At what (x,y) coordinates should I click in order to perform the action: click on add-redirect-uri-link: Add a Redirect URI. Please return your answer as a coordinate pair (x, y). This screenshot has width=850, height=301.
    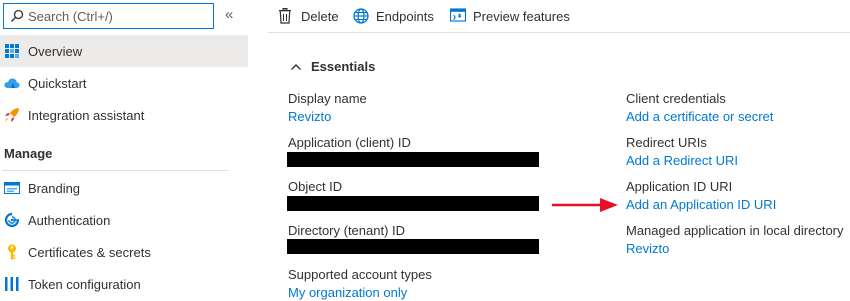
    Looking at the image, I should click on (682, 160).